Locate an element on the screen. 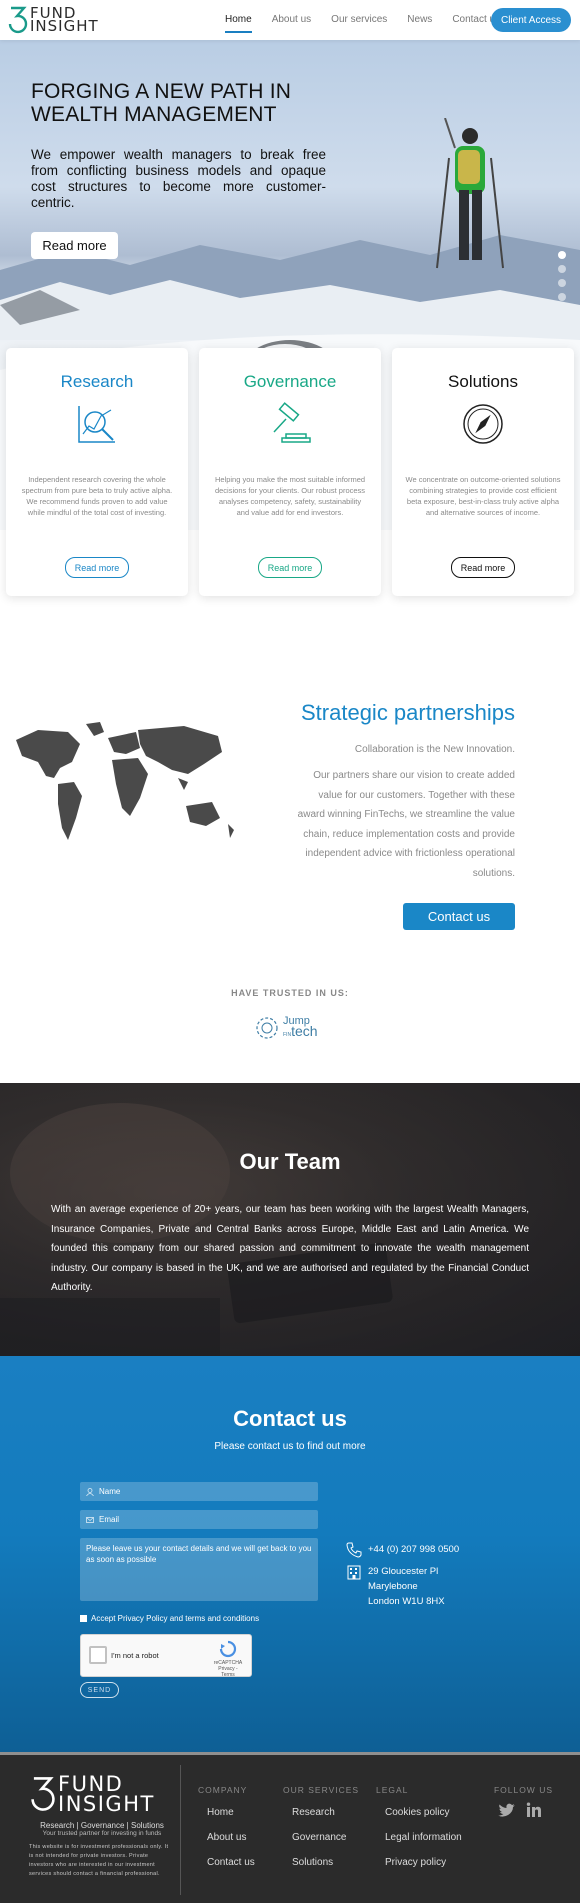 The image size is (580, 1903). envelope-icon is located at coordinates (90, 1519).